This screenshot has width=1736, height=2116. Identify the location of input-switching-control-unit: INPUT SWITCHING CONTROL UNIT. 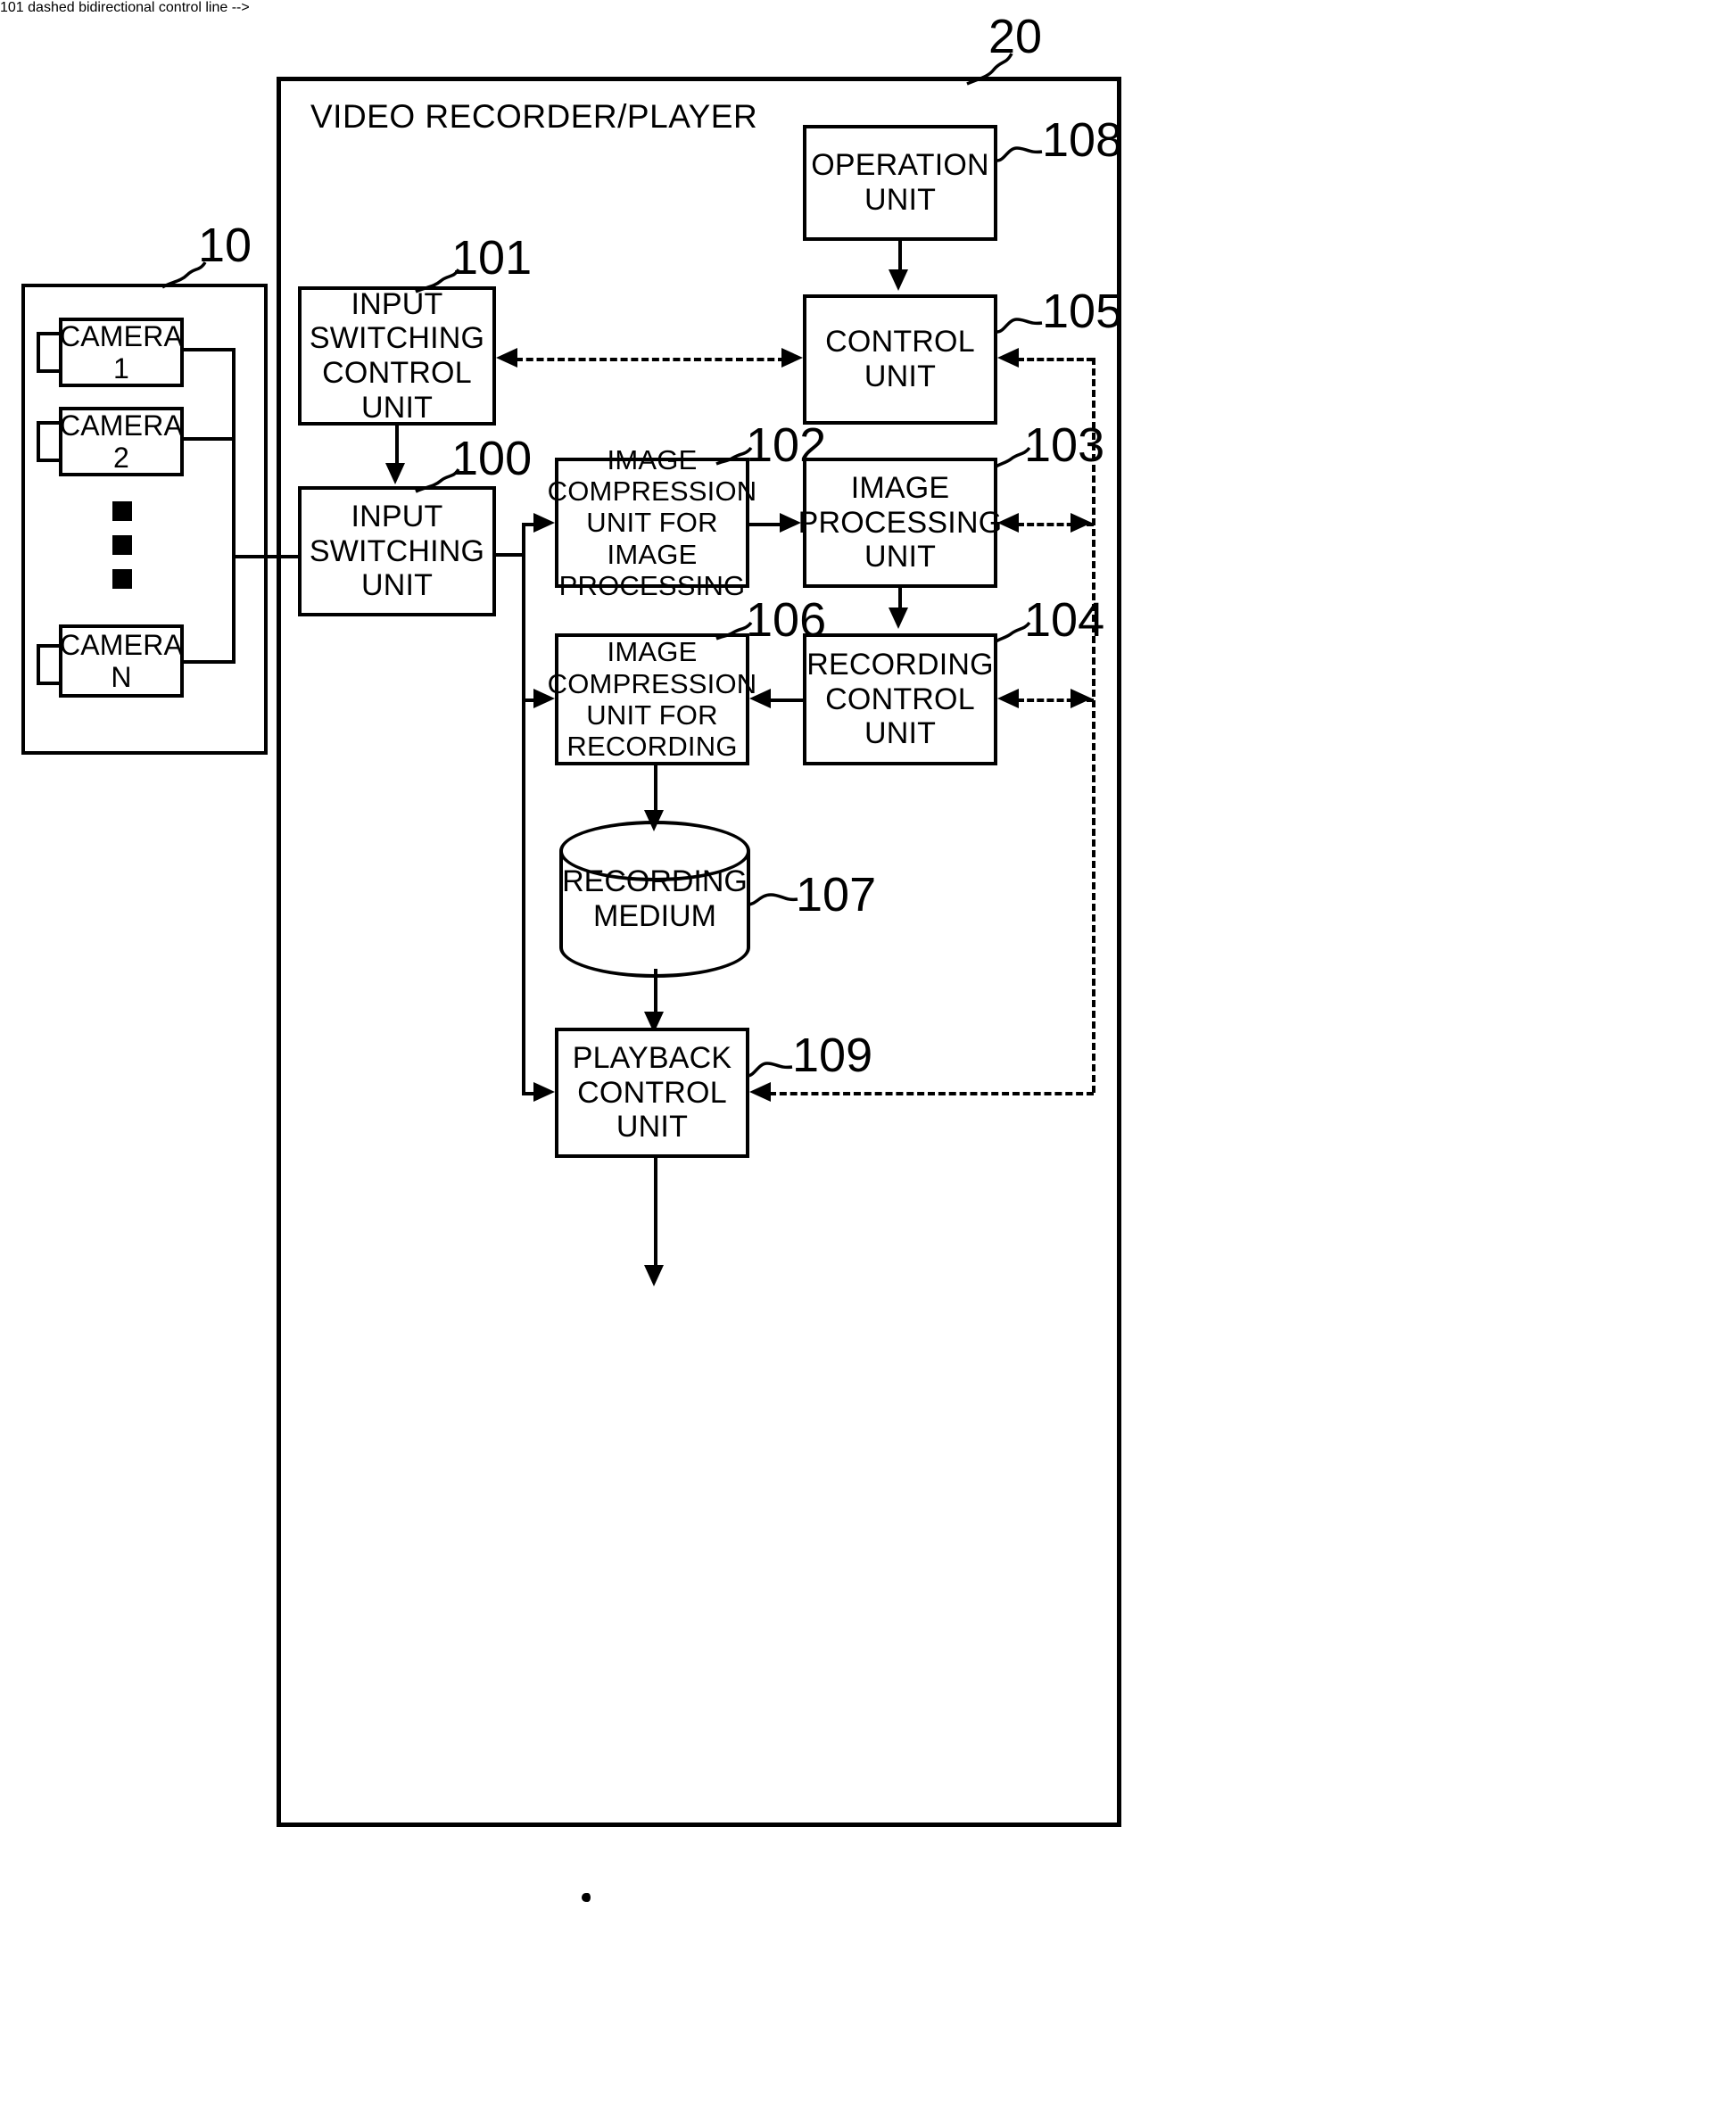
(397, 356).